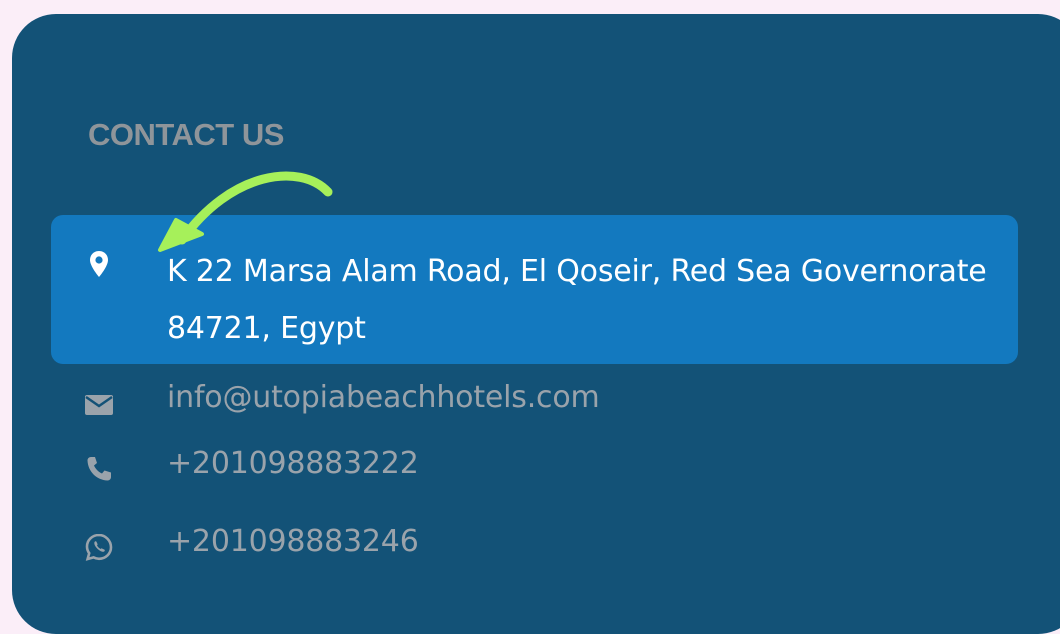 The width and height of the screenshot is (1060, 634). Describe the element at coordinates (293, 541) in the screenshot. I see `contact-whatsapp-link: +201098883246` at that location.